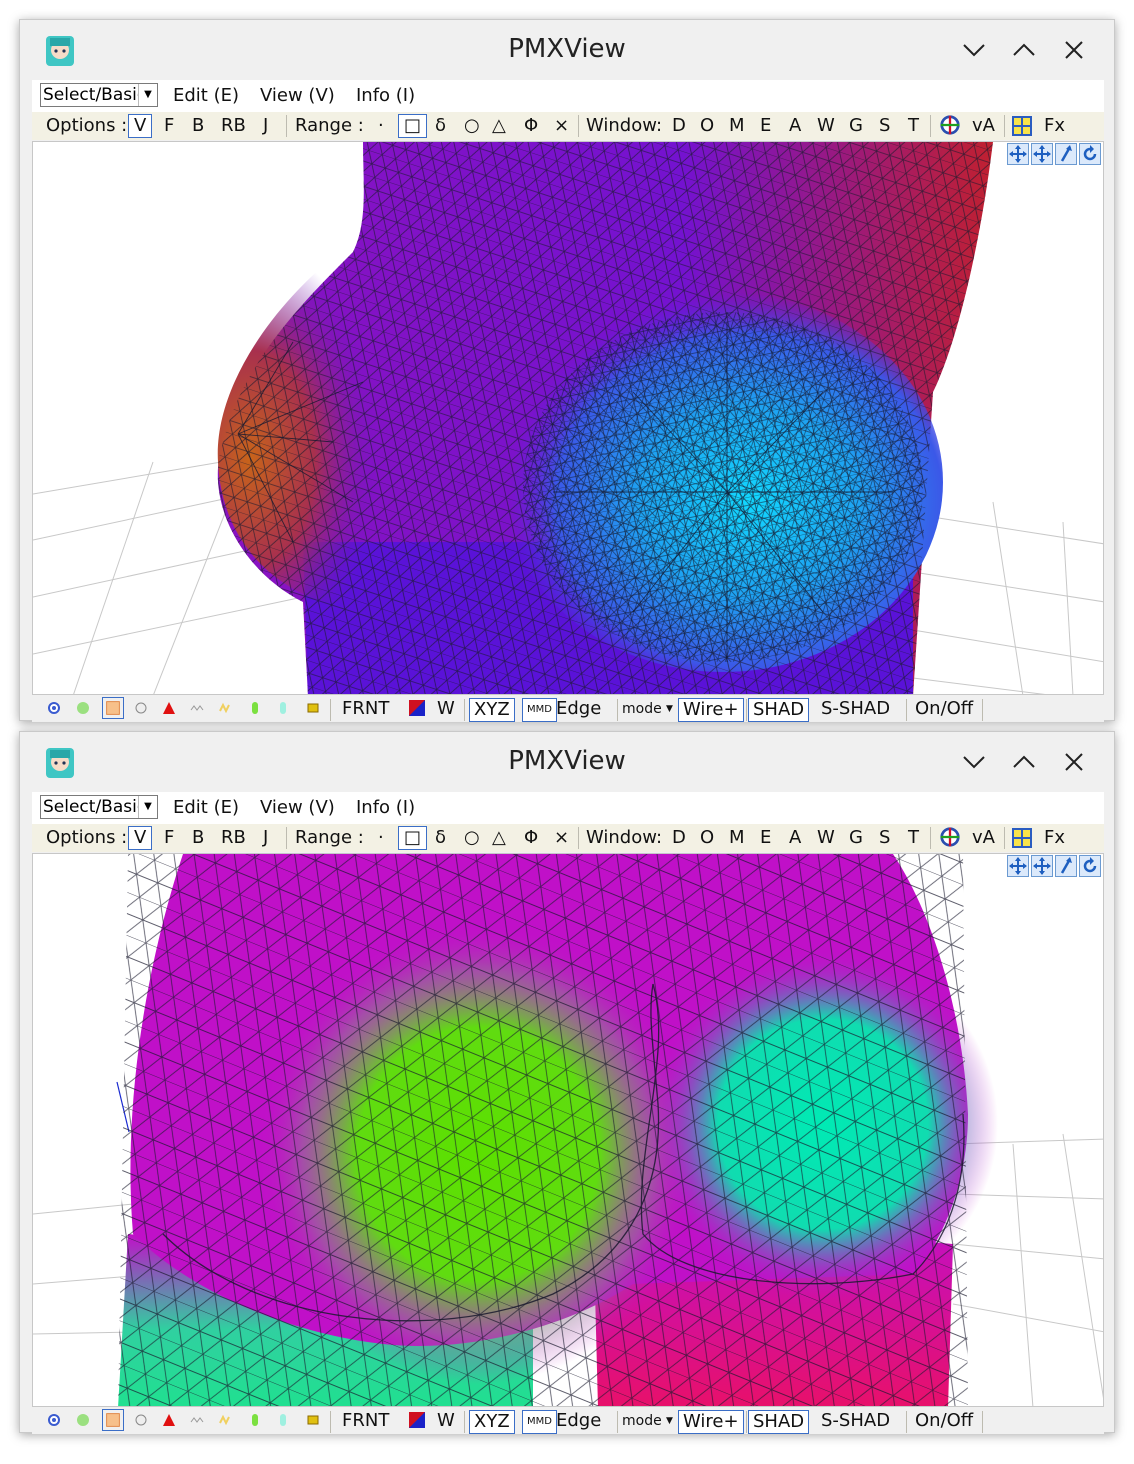  What do you see at coordinates (113, 708) in the screenshot?
I see `texture-icon` at bounding box center [113, 708].